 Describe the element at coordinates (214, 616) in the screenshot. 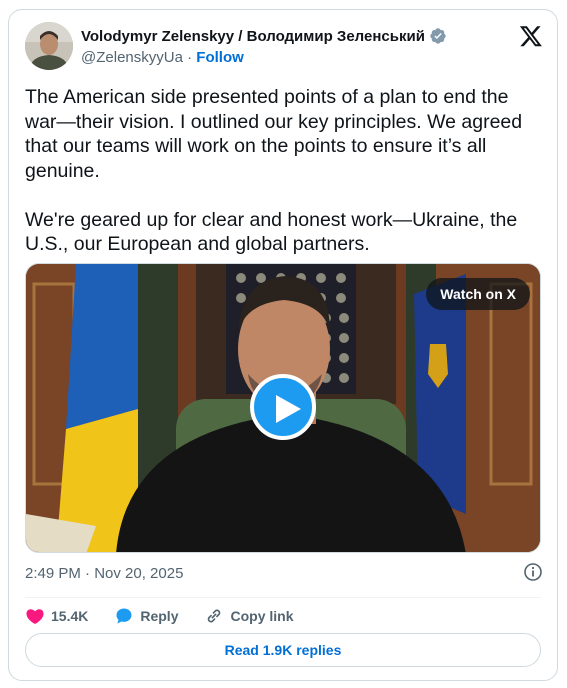

I see `link-icon` at that location.